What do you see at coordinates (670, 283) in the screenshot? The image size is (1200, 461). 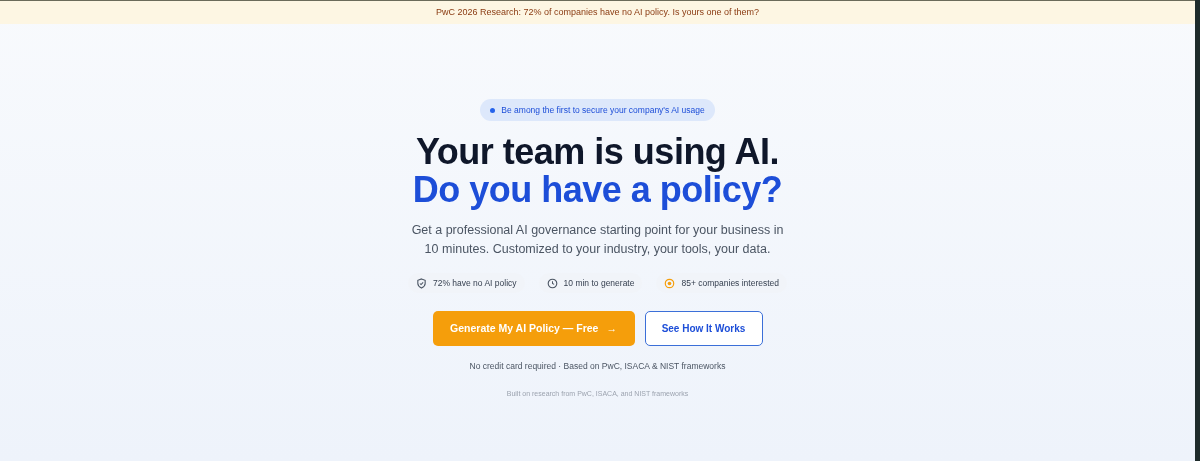 I see `spark-icon` at bounding box center [670, 283].